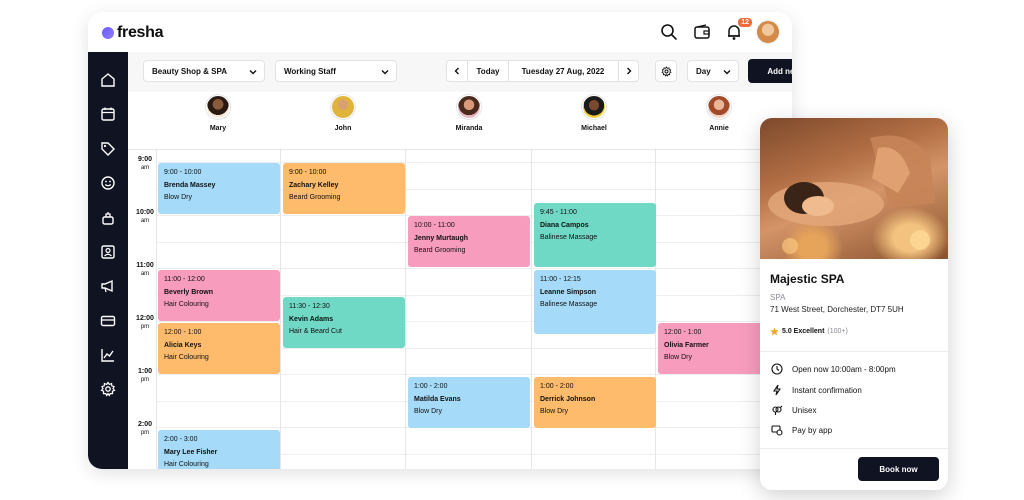 The height and width of the screenshot is (500, 1024). I want to click on feature-instant-confirmation: Instant confirmation, so click(816, 390).